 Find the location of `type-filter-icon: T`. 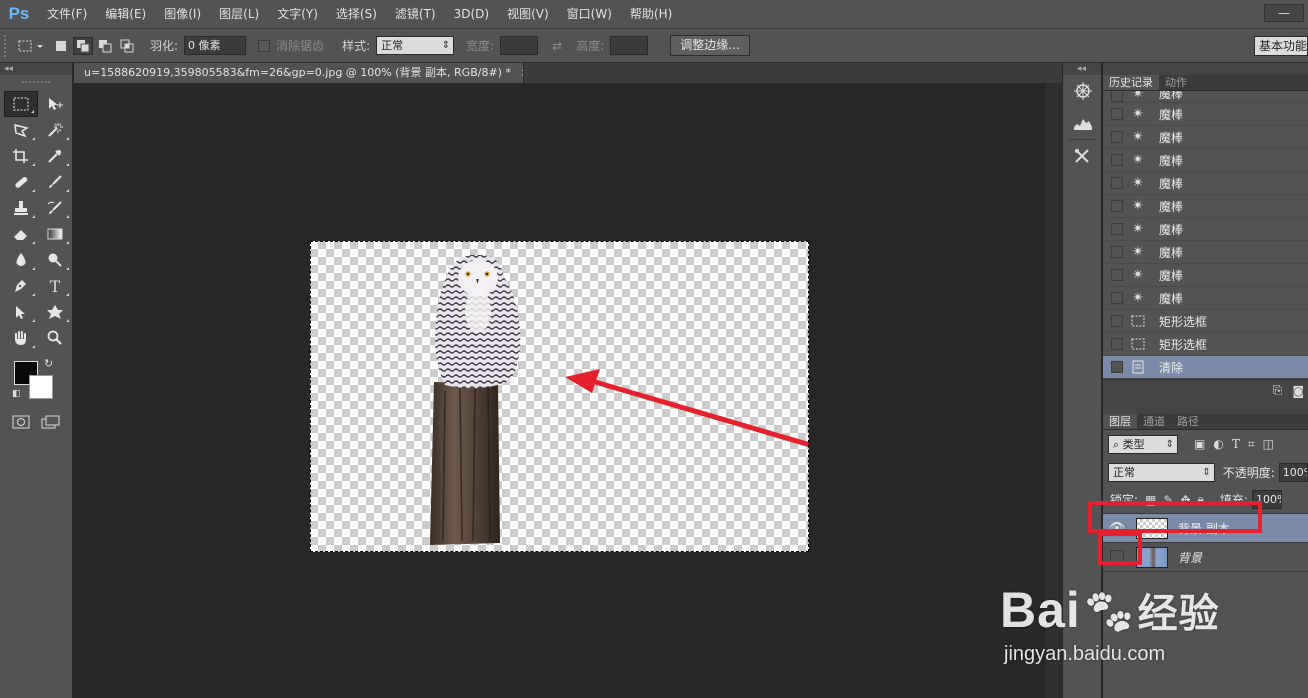

type-filter-icon: T is located at coordinates (1236, 444).